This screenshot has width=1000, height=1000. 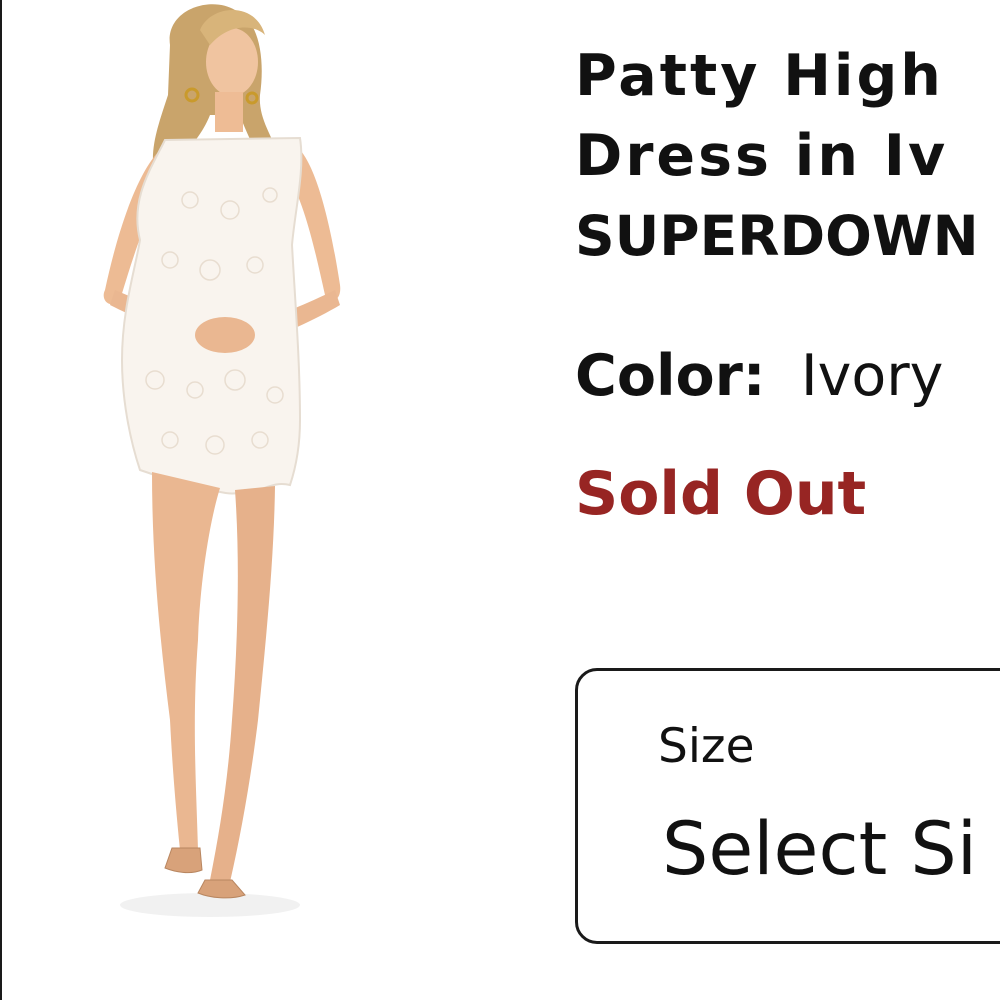 I want to click on window-edge, so click(x=1, y=500).